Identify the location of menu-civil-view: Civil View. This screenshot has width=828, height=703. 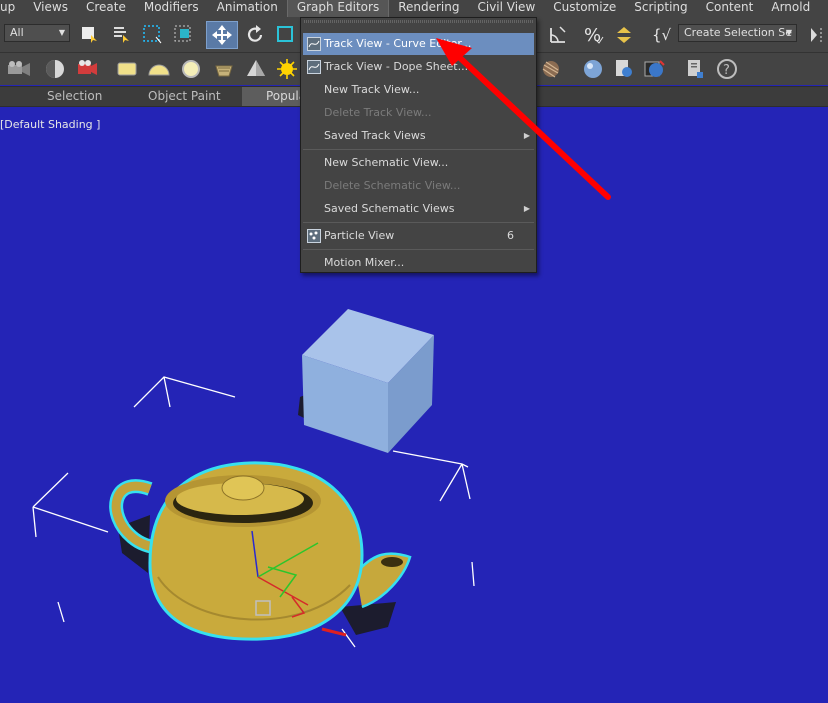
(506, 8).